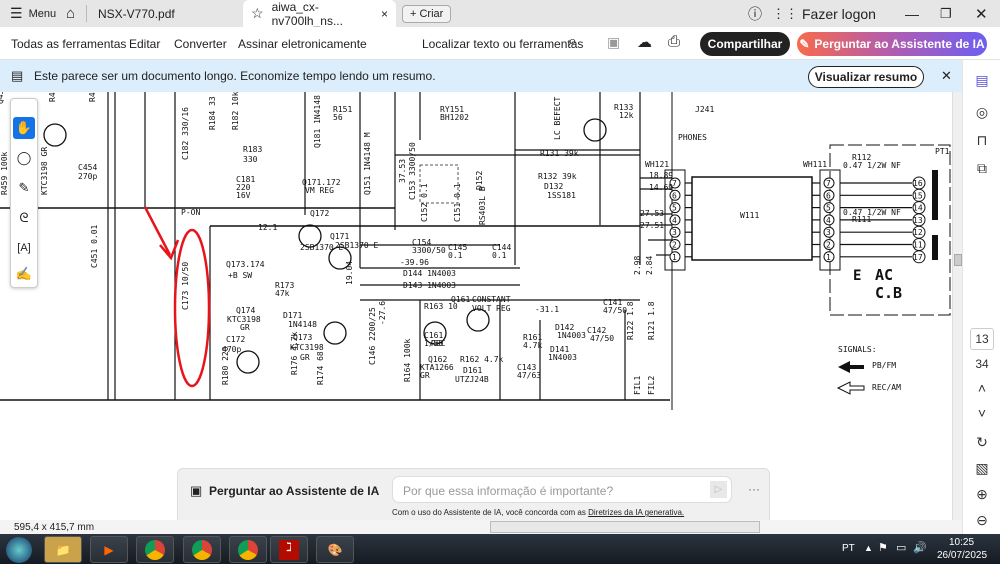 The image size is (1000, 564). I want to click on close-window-icon: ✕, so click(981, 13).